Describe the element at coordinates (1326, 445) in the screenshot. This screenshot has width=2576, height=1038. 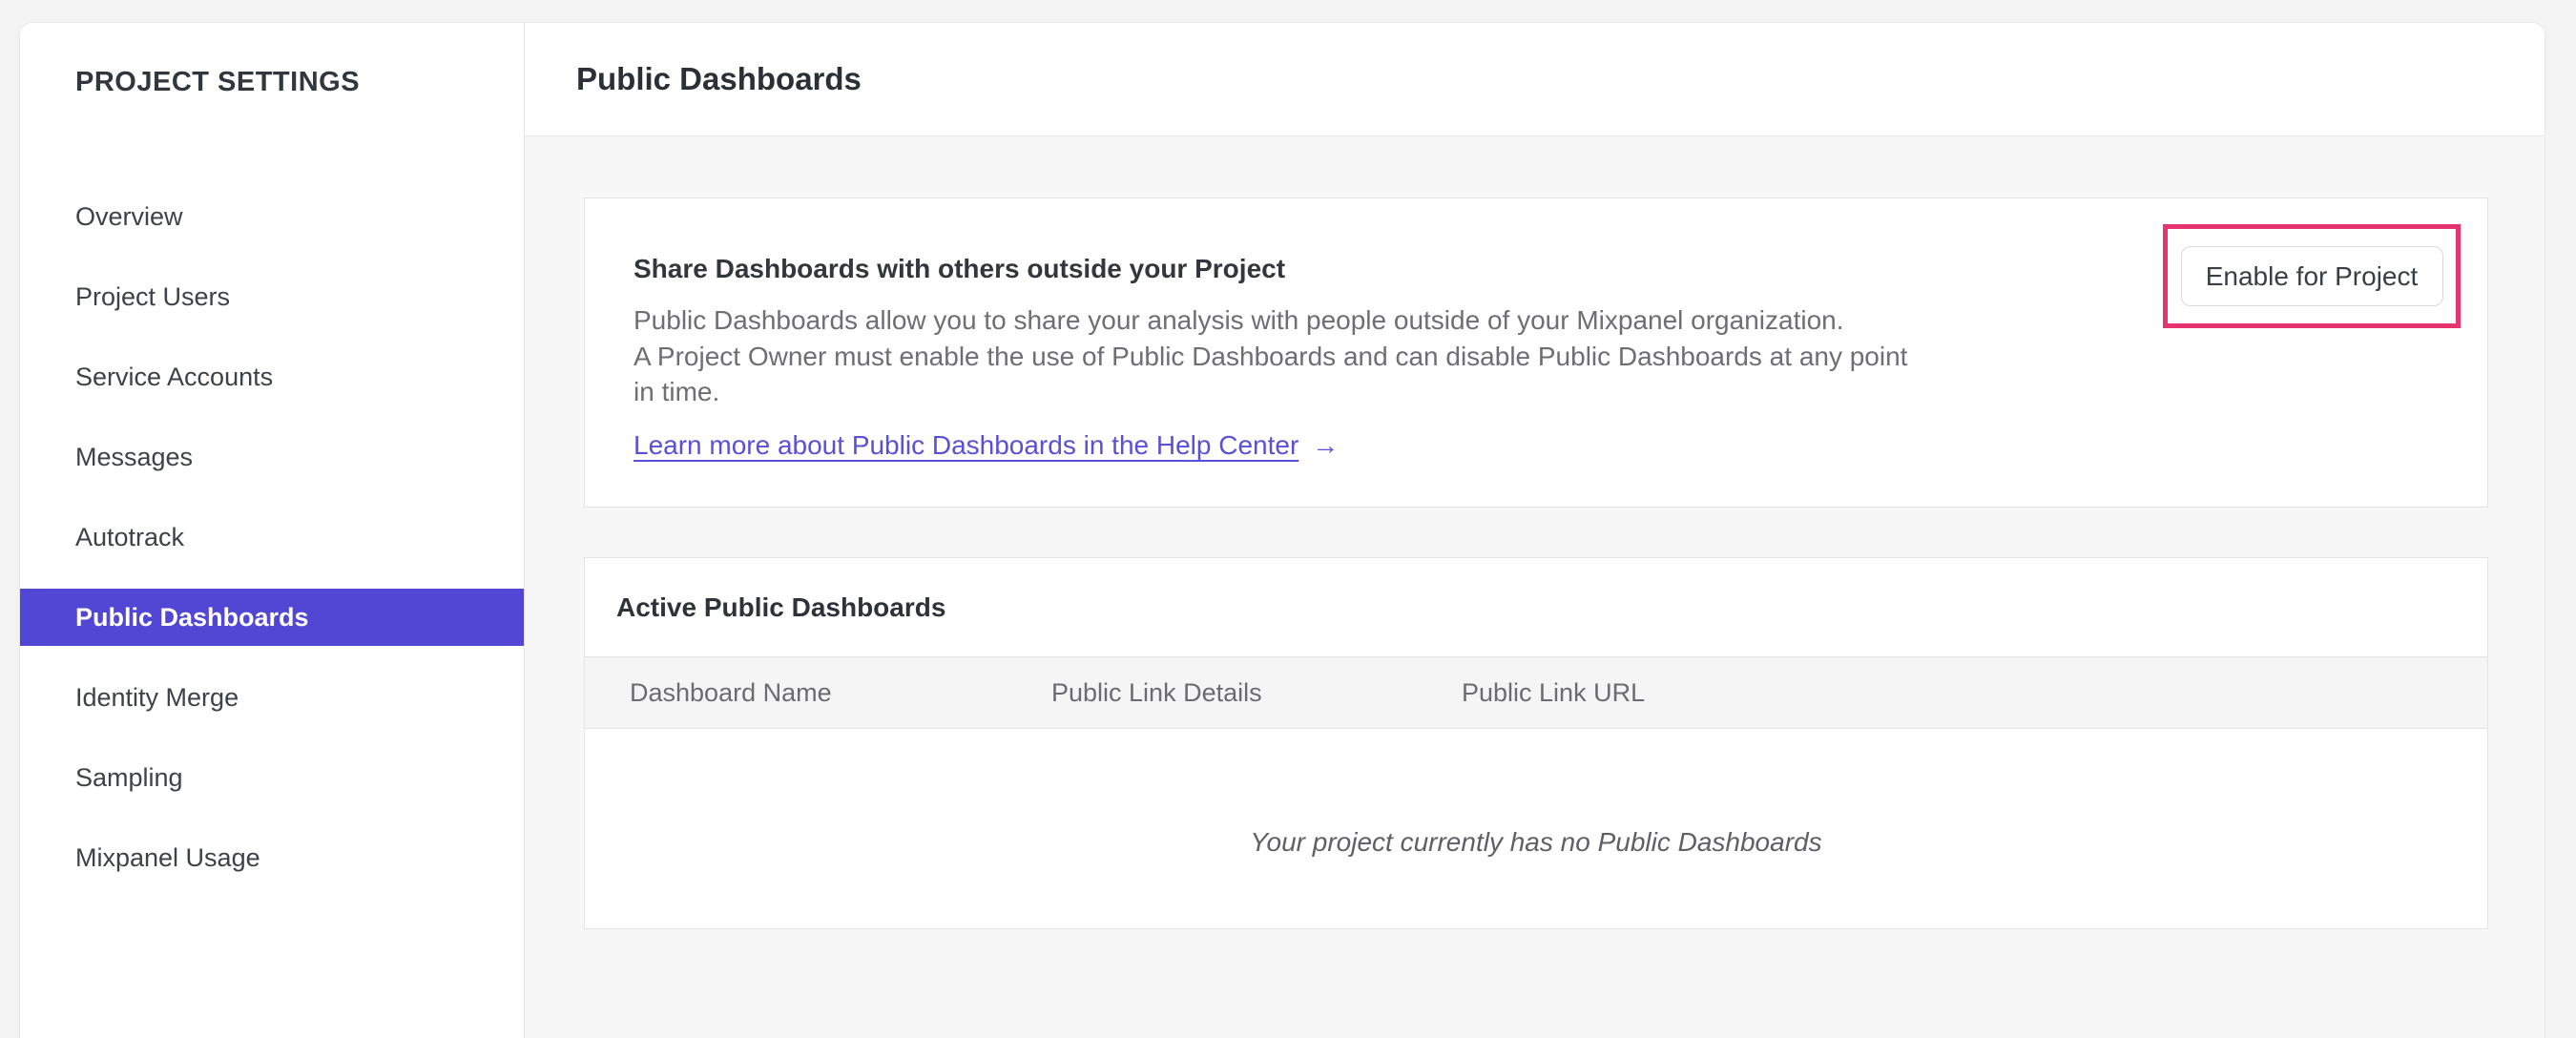
I see `arrow-right-icon: →` at that location.